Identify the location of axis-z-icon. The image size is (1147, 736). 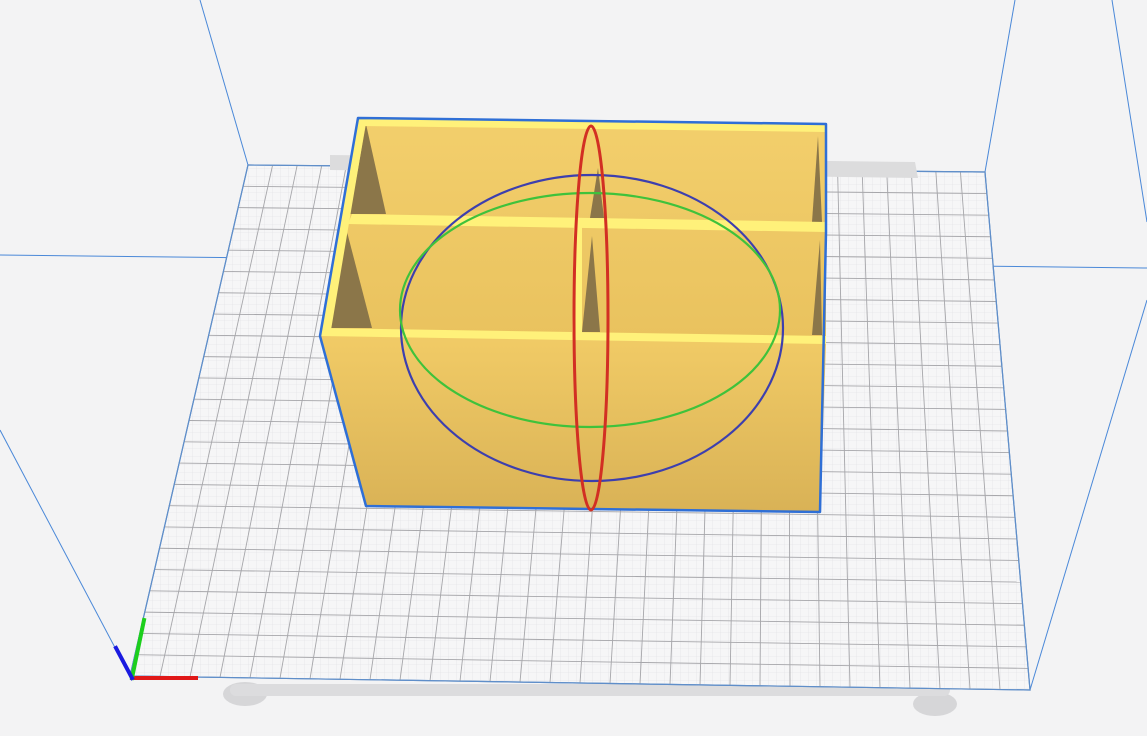
(124, 663).